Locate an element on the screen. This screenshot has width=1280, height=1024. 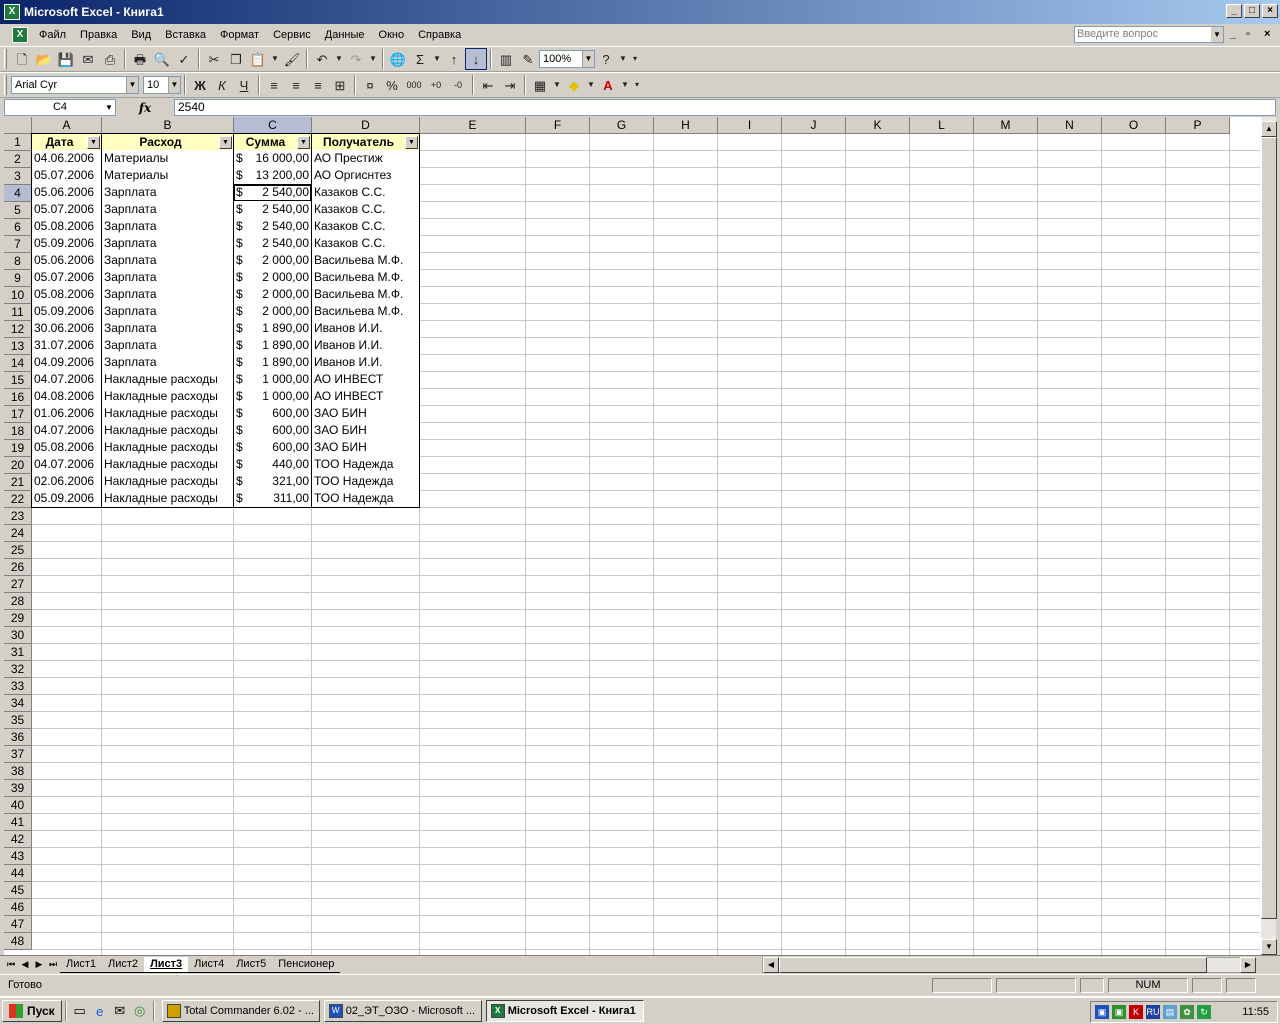
borders-icon: ▦ is located at coordinates (540, 85).